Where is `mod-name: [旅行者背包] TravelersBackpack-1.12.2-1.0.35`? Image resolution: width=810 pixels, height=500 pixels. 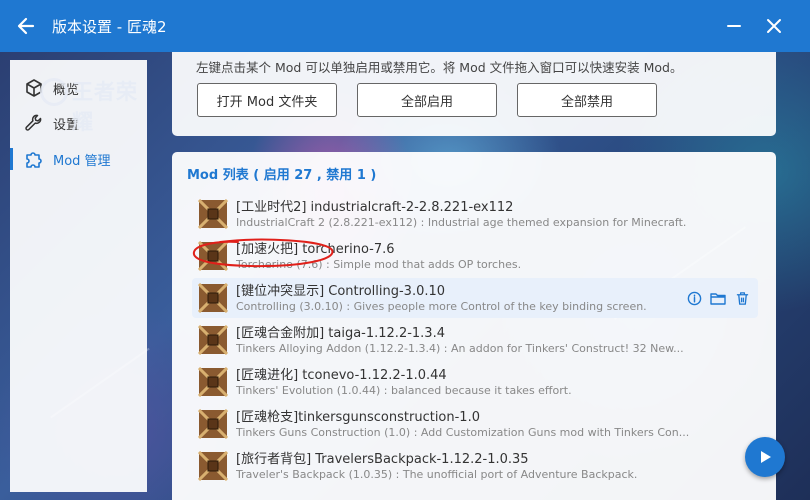
mod-name: [旅行者背包] TravelersBackpack-1.12.2-1.0.35 is located at coordinates (382, 459).